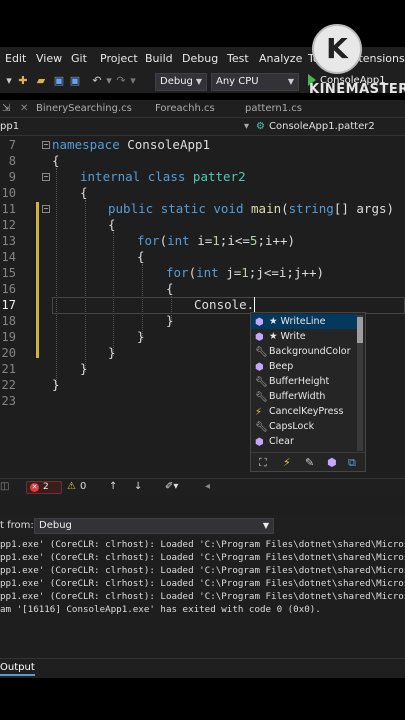 This screenshot has width=405, height=720. What do you see at coordinates (286, 272) in the screenshot?
I see `code-text: ;j<=i;j++)` at bounding box center [286, 272].